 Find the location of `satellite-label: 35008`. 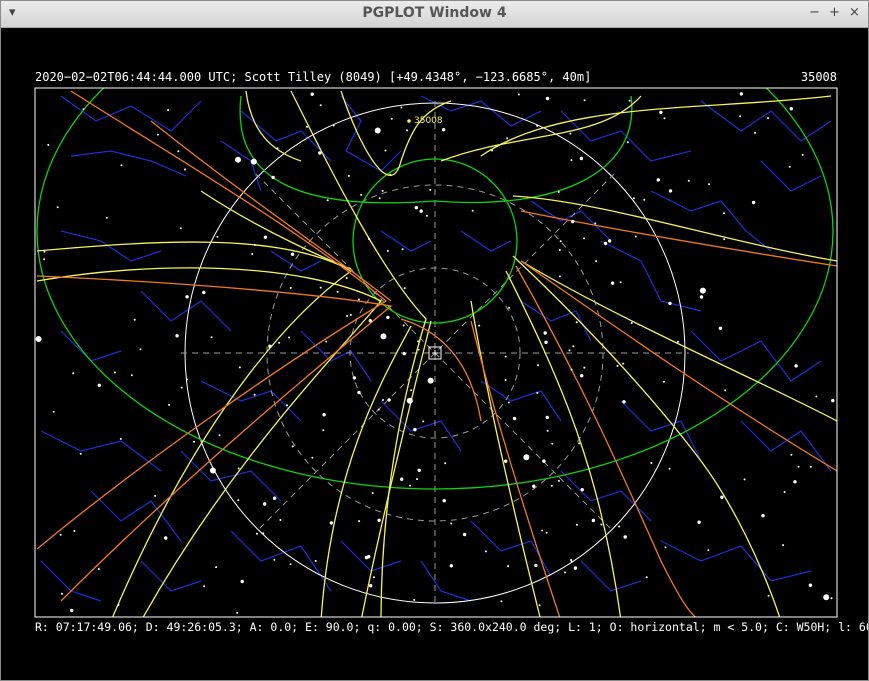

satellite-label: 35008 is located at coordinates (428, 121).